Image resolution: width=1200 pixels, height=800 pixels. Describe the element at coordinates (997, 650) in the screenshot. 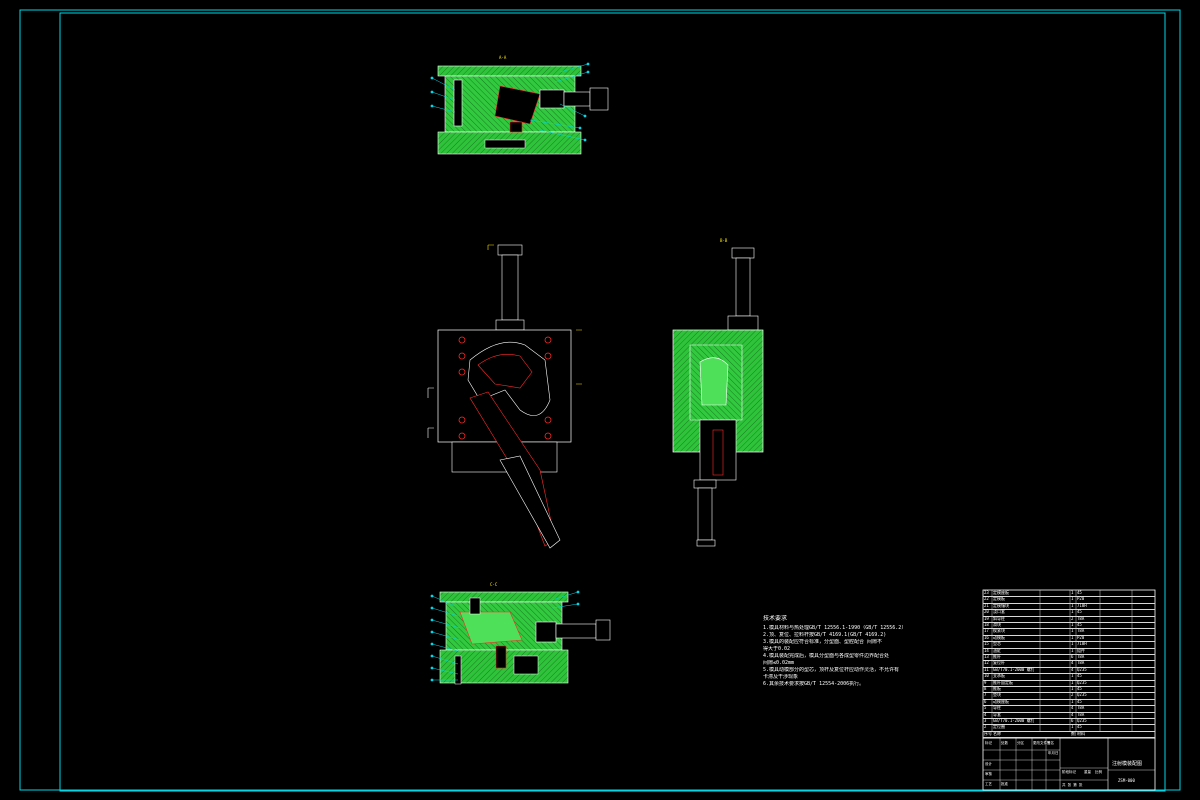

I see `bom-cell-name: 油缸` at that location.